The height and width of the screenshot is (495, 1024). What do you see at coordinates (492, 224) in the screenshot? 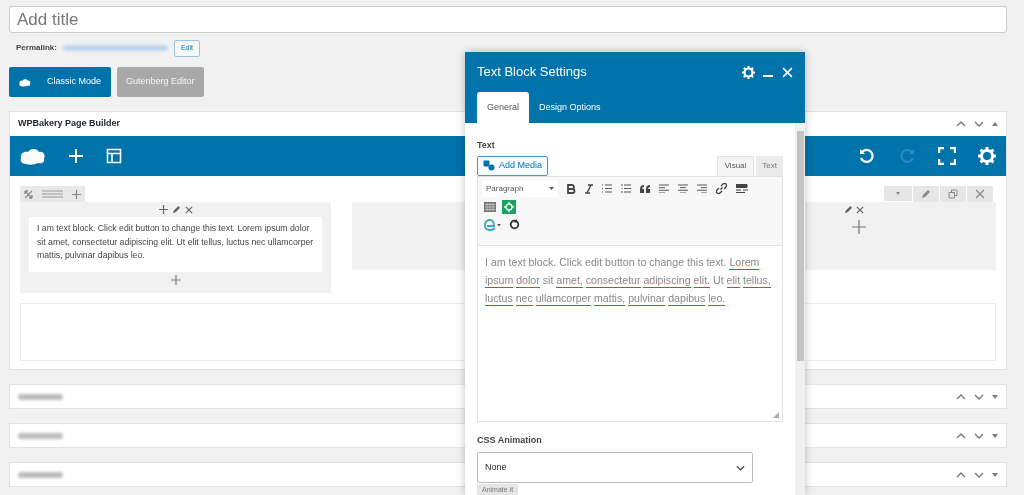
I see `e-logo-icon` at bounding box center [492, 224].